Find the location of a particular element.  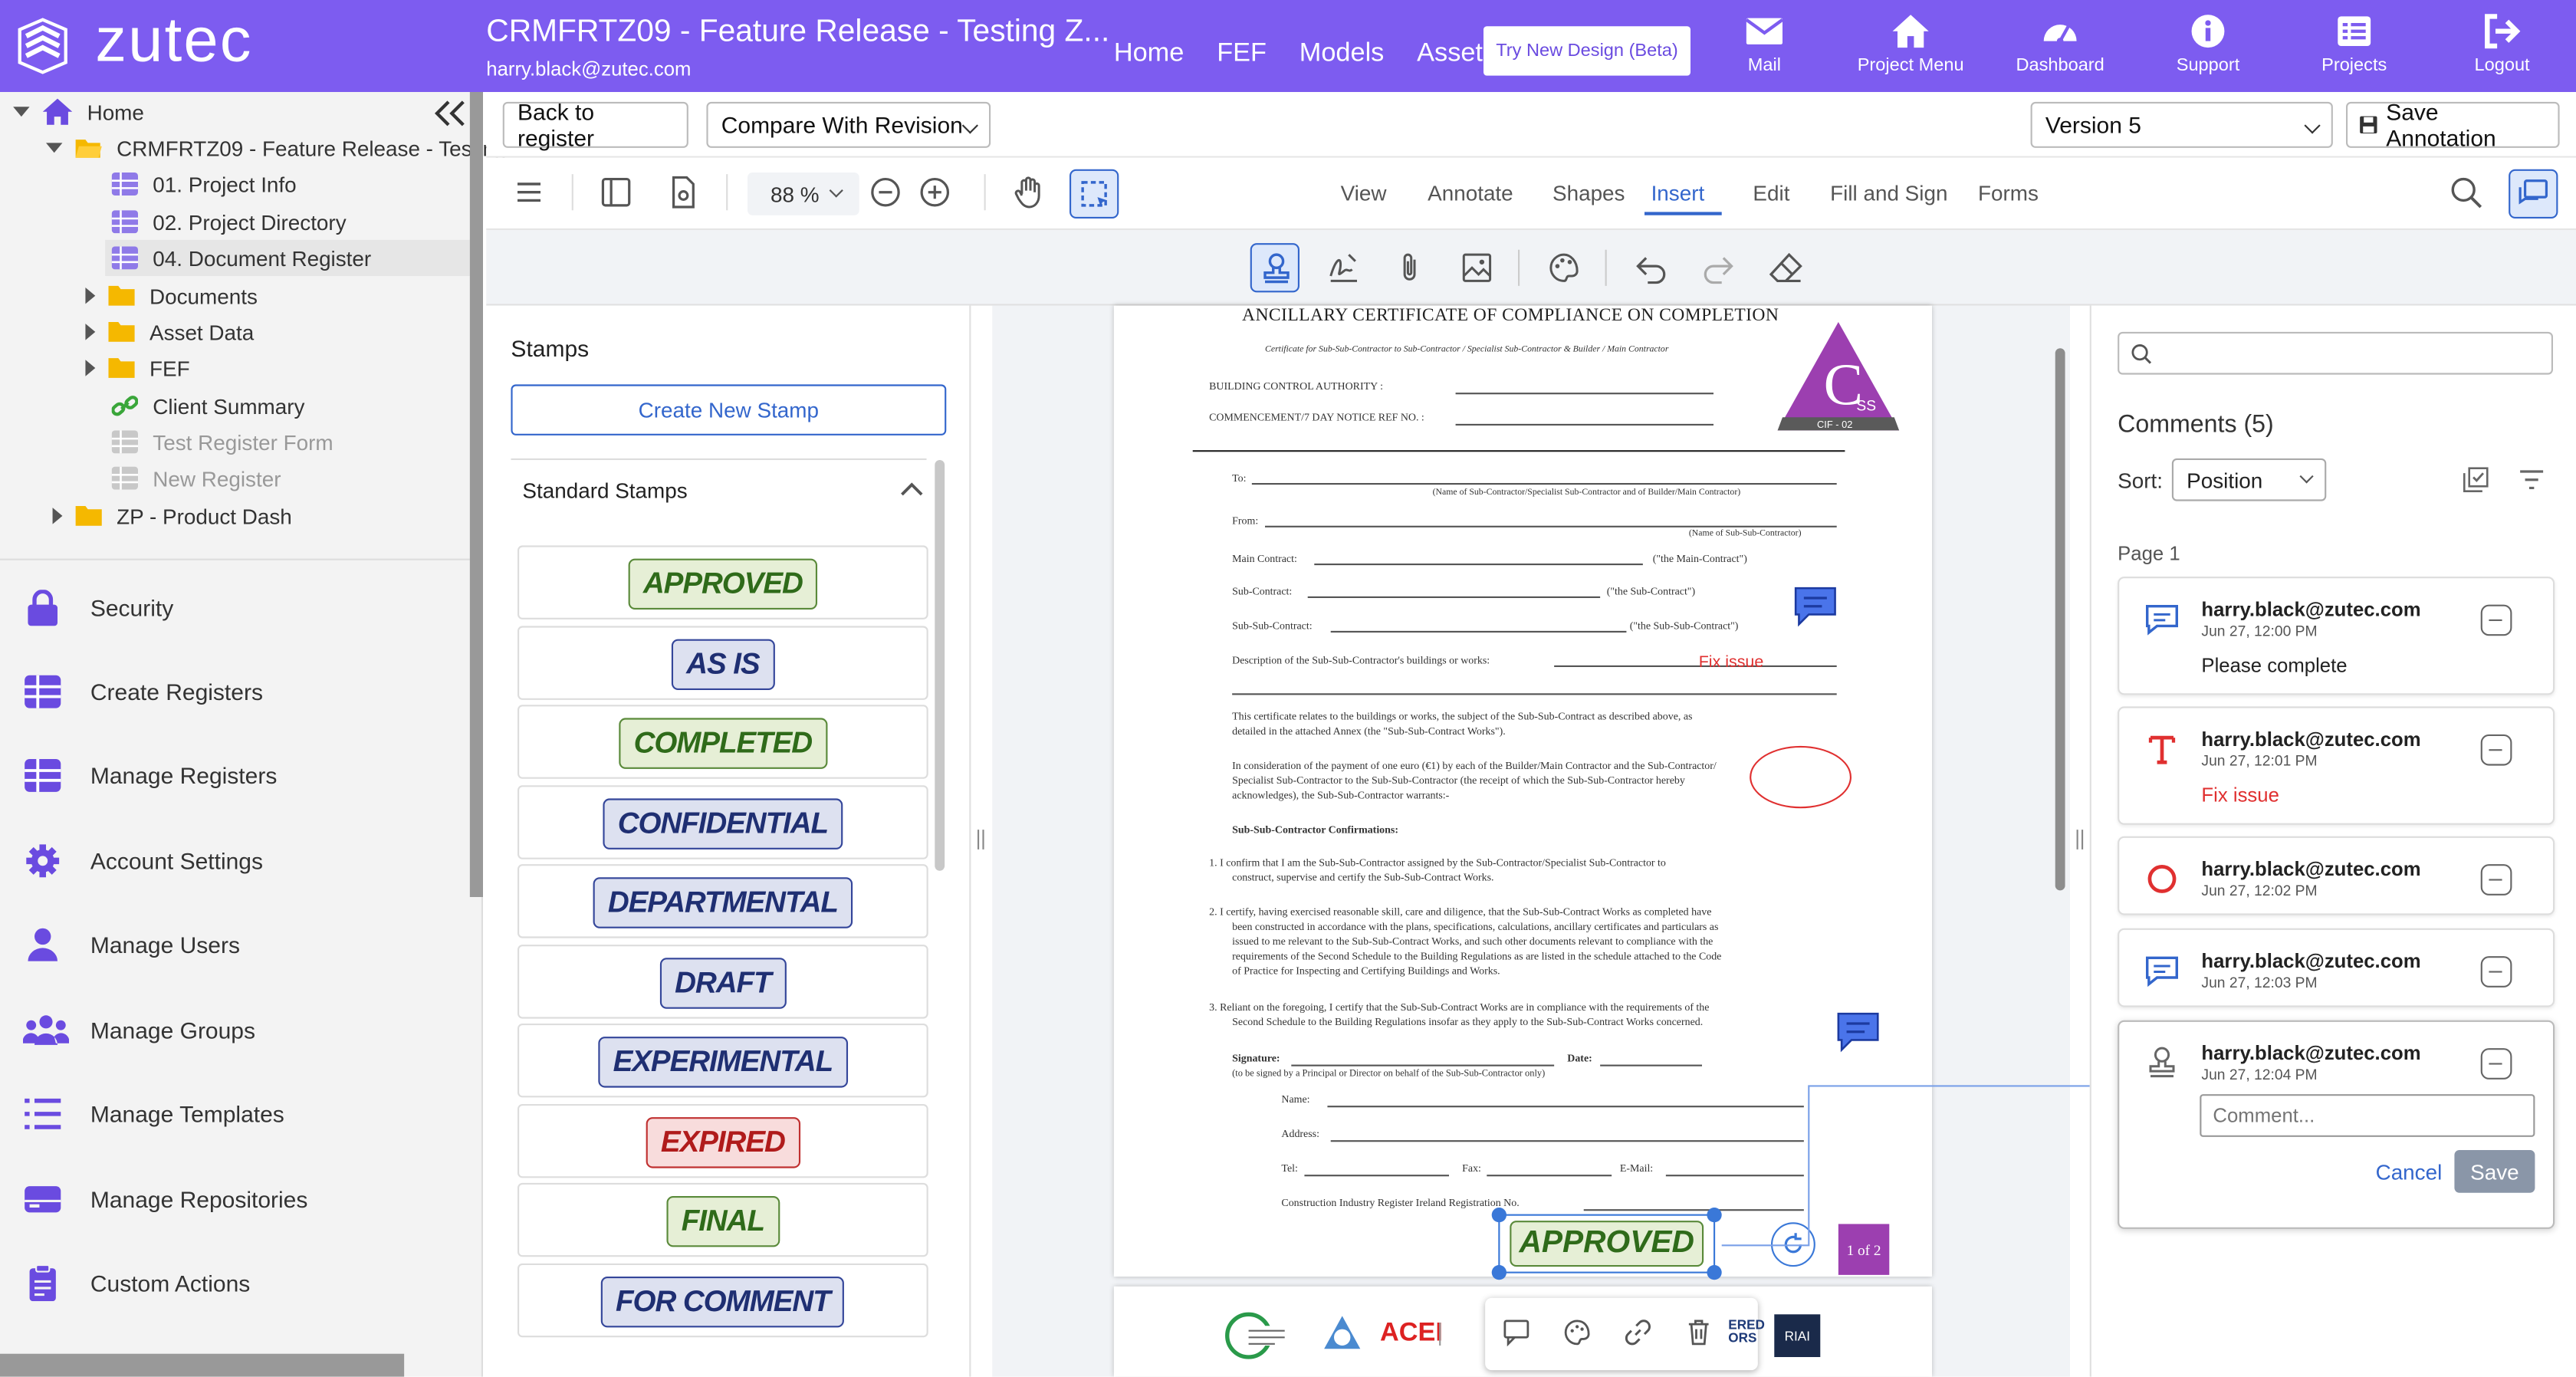

tree-new-register: New Register is located at coordinates (196, 478).